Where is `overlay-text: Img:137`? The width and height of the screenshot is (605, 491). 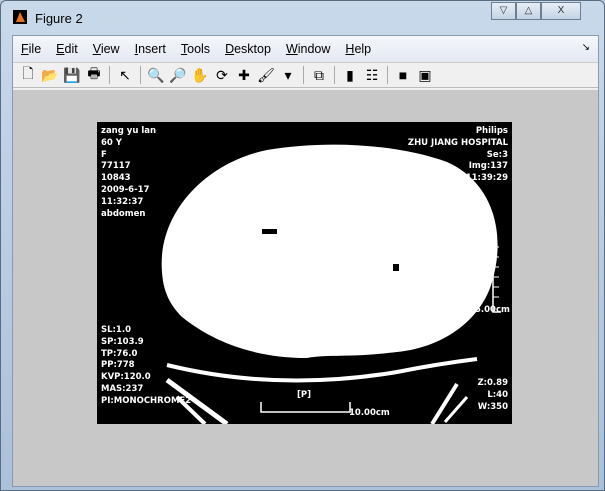 overlay-text: Img:137 is located at coordinates (488, 166).